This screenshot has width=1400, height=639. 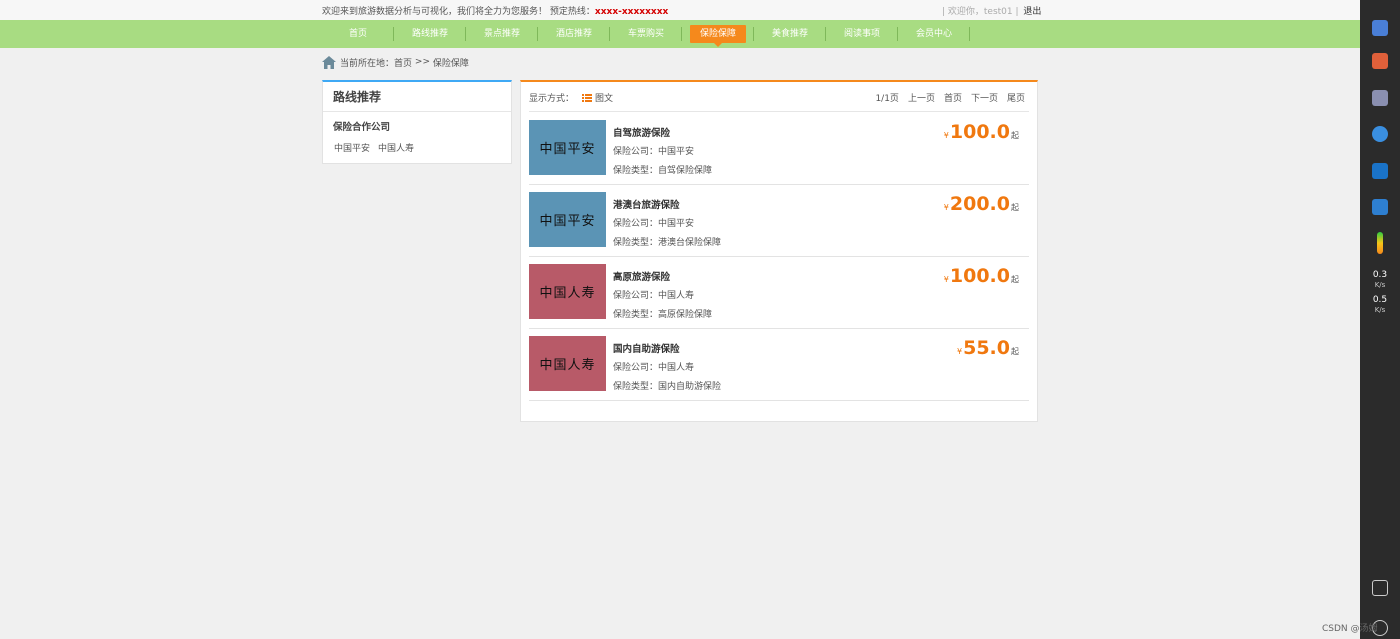 I want to click on download-speed-unit: K/s, so click(x=1380, y=310).